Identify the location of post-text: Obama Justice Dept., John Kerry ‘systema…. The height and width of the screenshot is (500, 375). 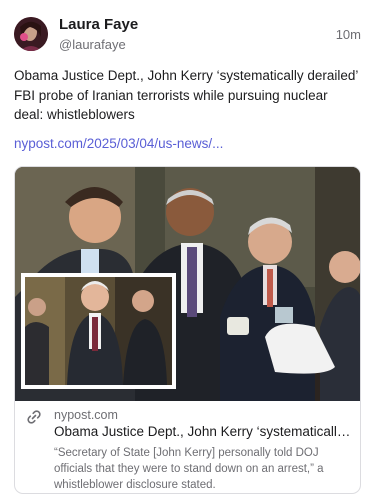
(186, 95).